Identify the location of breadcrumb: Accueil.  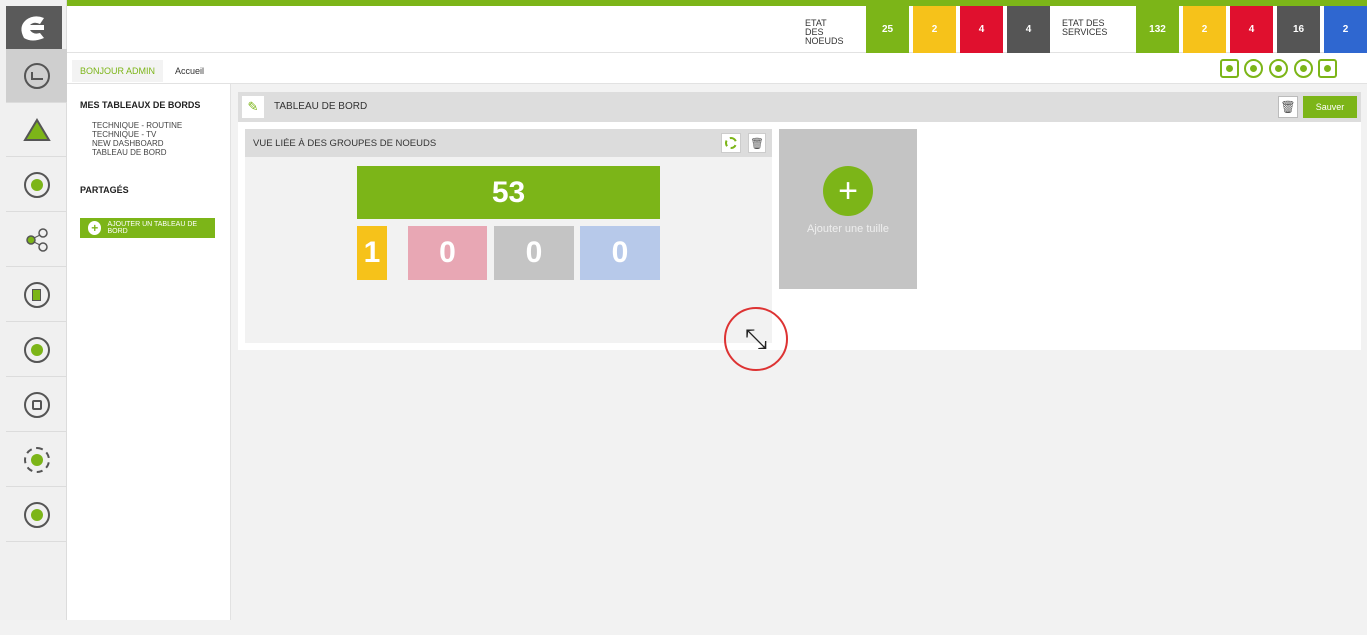
(189, 71).